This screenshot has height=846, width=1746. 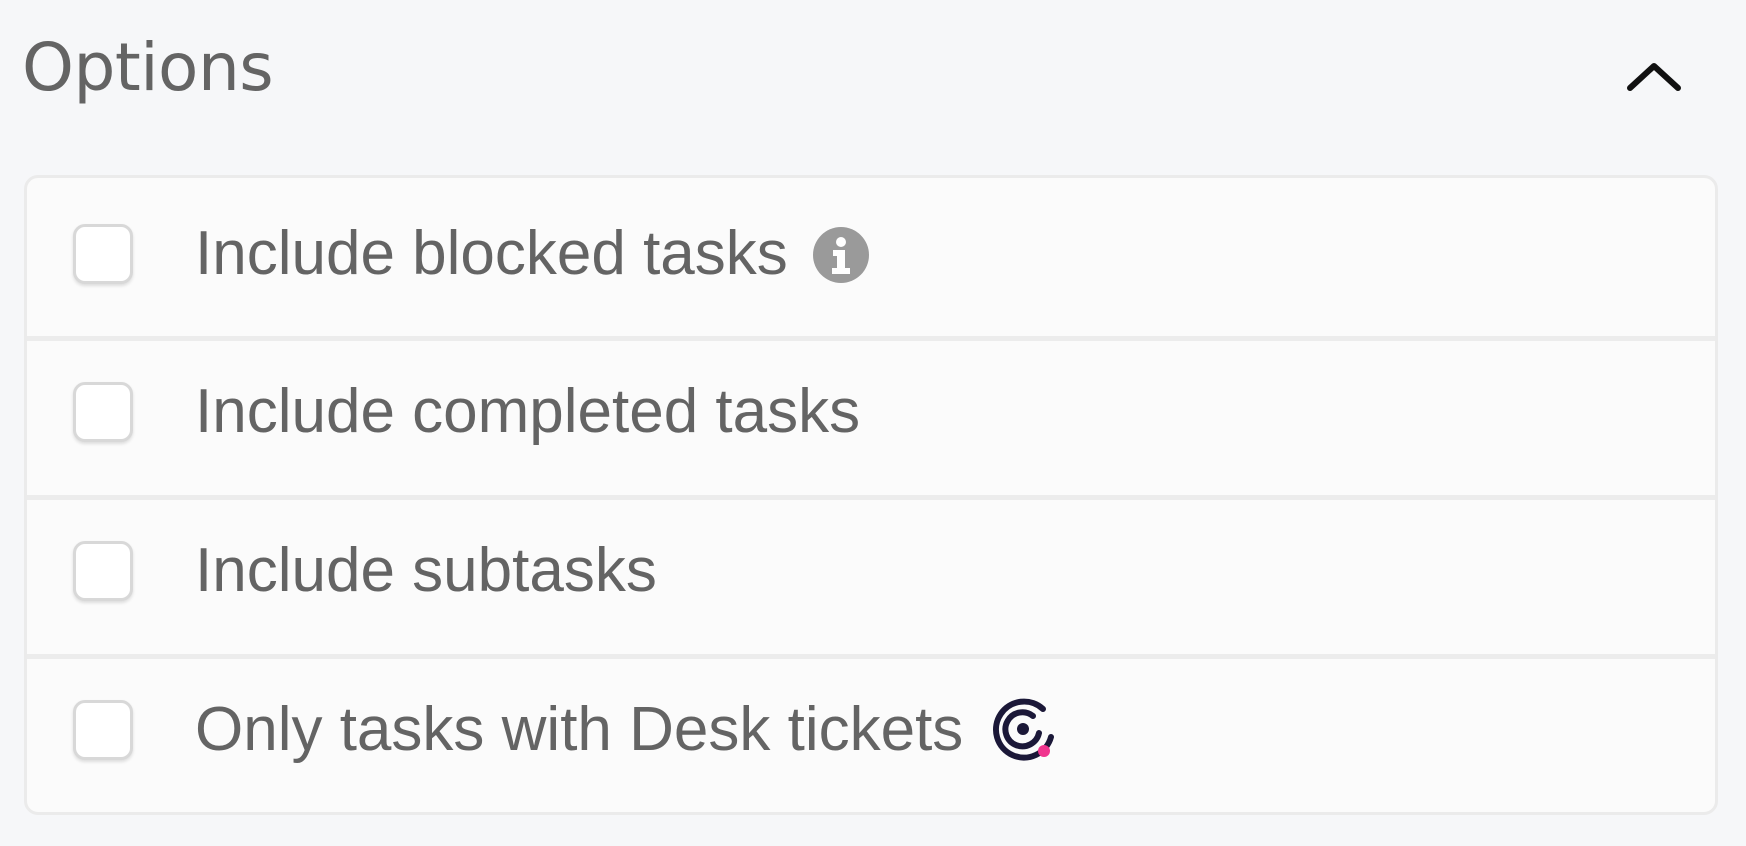 I want to click on section-title: Options, so click(x=148, y=67).